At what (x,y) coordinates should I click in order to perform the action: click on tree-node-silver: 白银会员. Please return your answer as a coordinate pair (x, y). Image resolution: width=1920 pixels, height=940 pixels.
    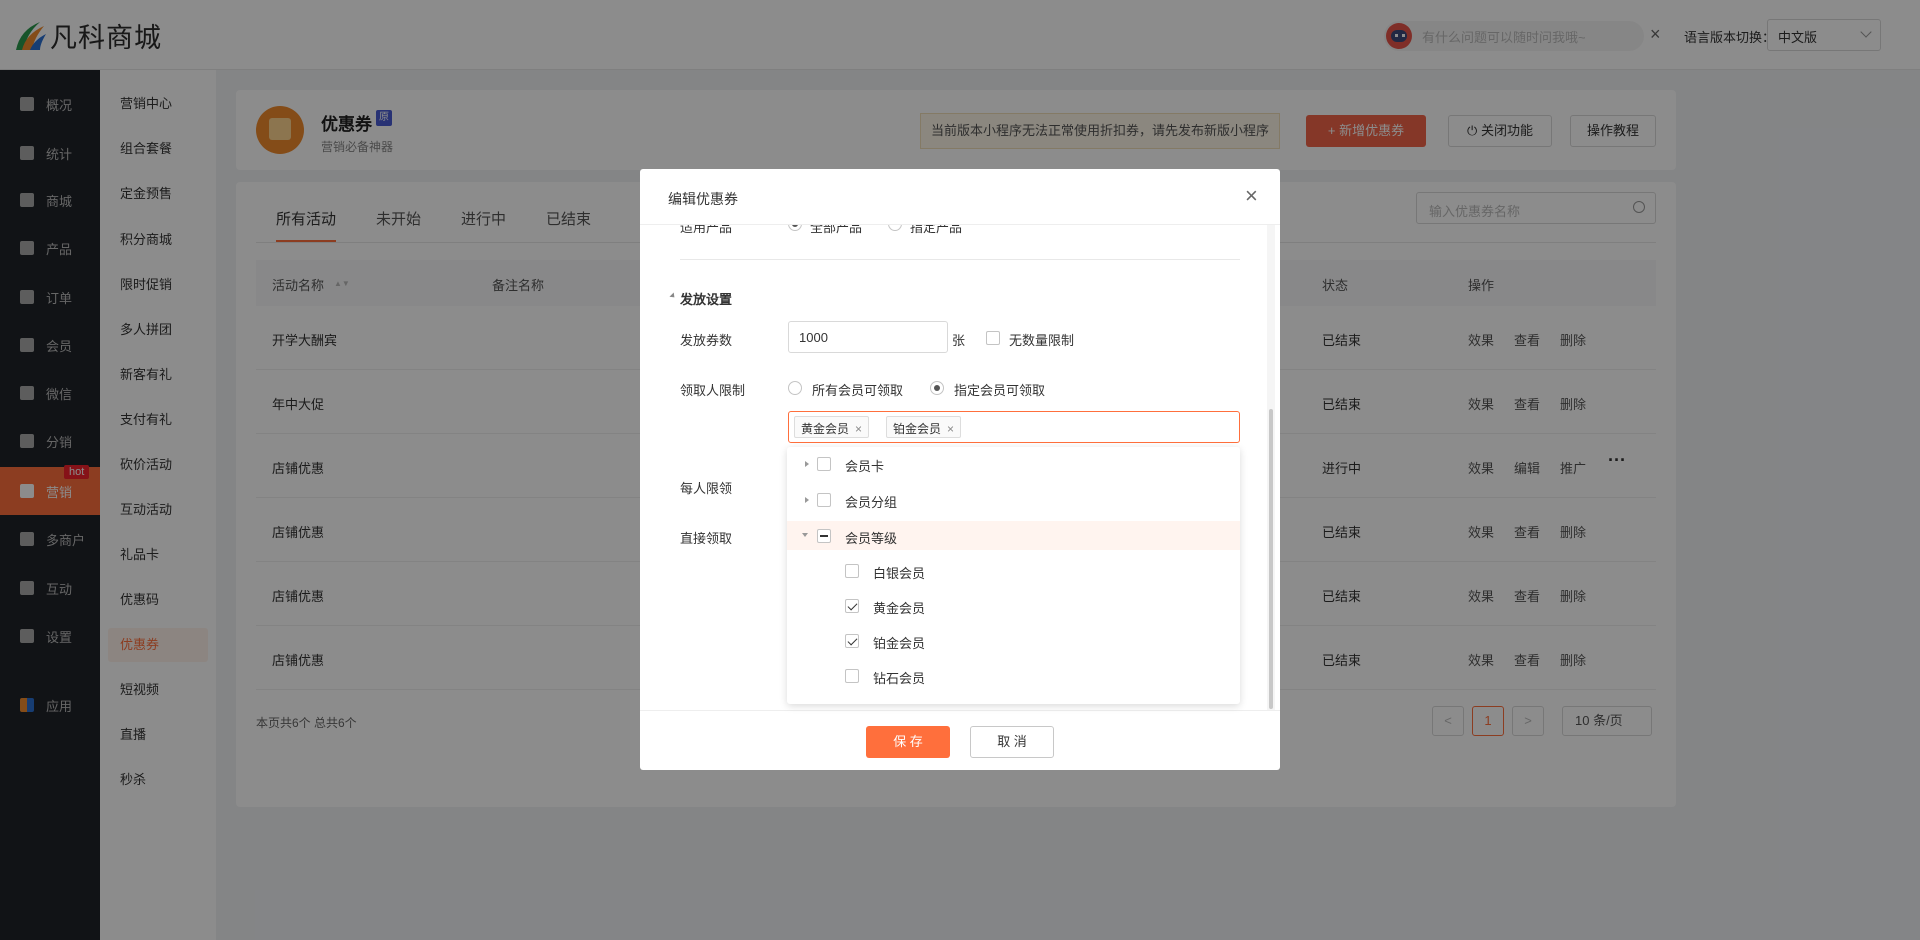
    Looking at the image, I should click on (1013, 570).